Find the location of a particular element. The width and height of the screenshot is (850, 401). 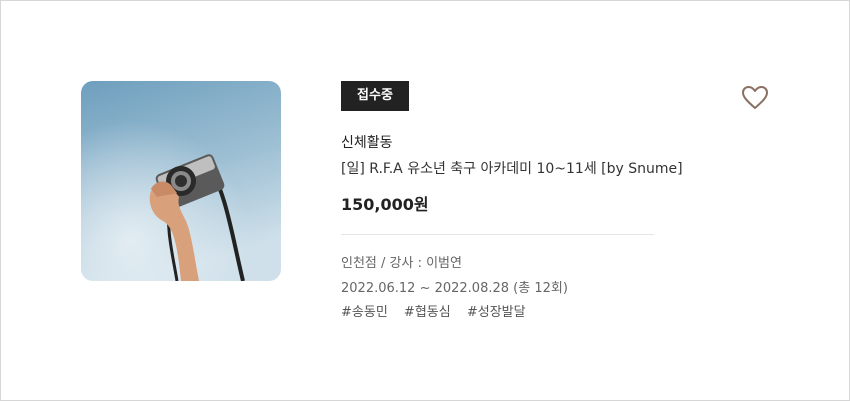

tag-list: #송동민 #협동심 #성장발달 is located at coordinates (439, 313).